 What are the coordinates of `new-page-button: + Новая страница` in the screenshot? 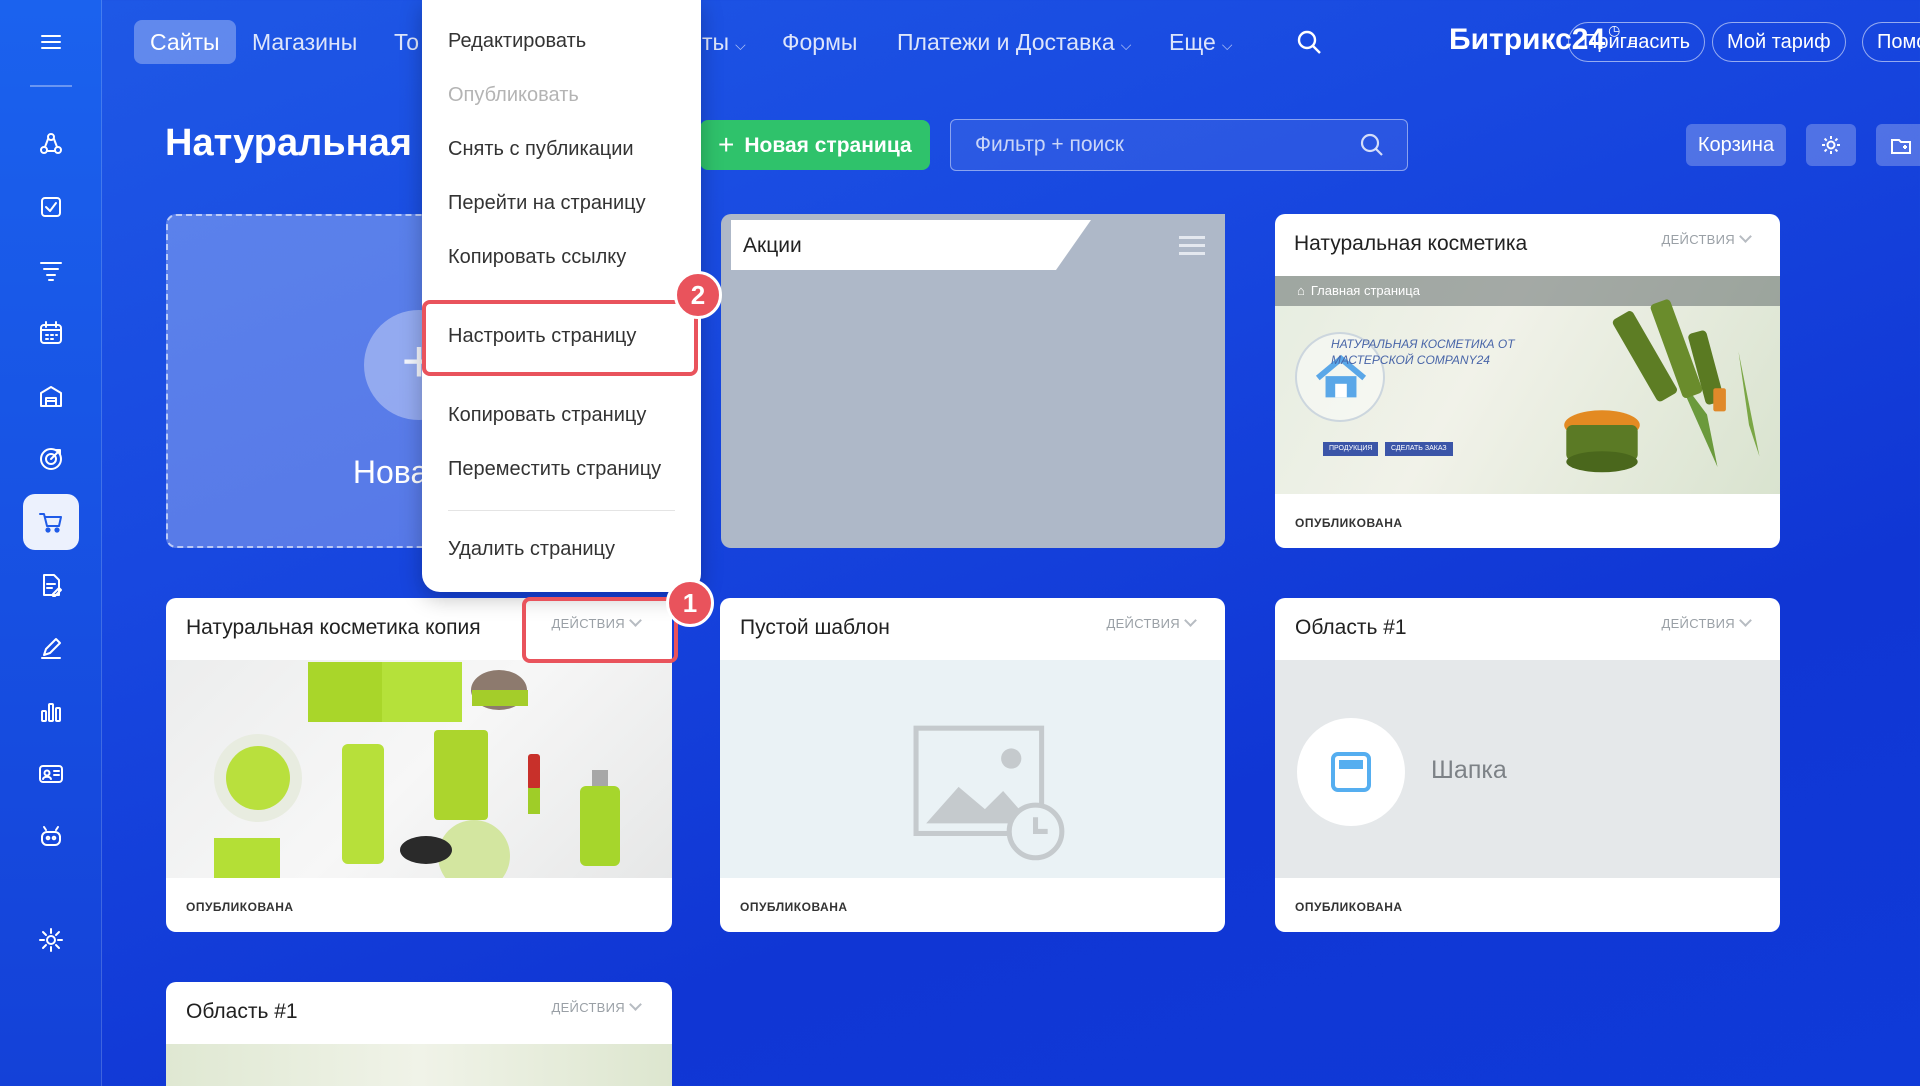 It's located at (815, 145).